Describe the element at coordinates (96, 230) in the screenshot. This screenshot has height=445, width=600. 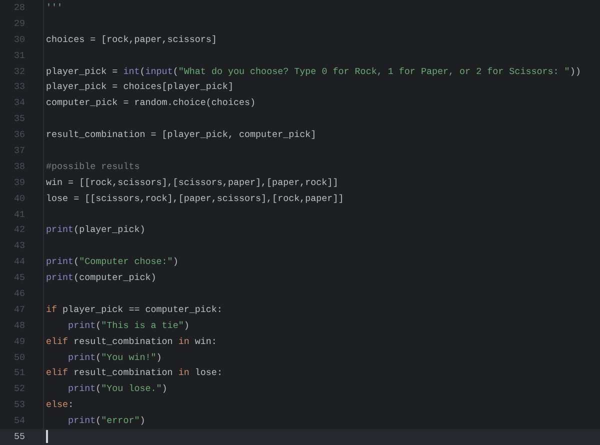
I see `code-line: print(player_pick)` at that location.